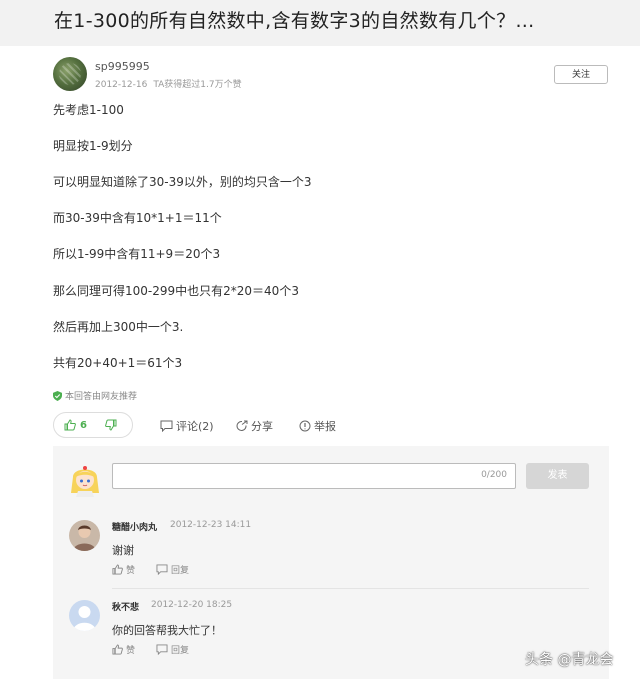  What do you see at coordinates (305, 426) in the screenshot?
I see `report-icon` at bounding box center [305, 426].